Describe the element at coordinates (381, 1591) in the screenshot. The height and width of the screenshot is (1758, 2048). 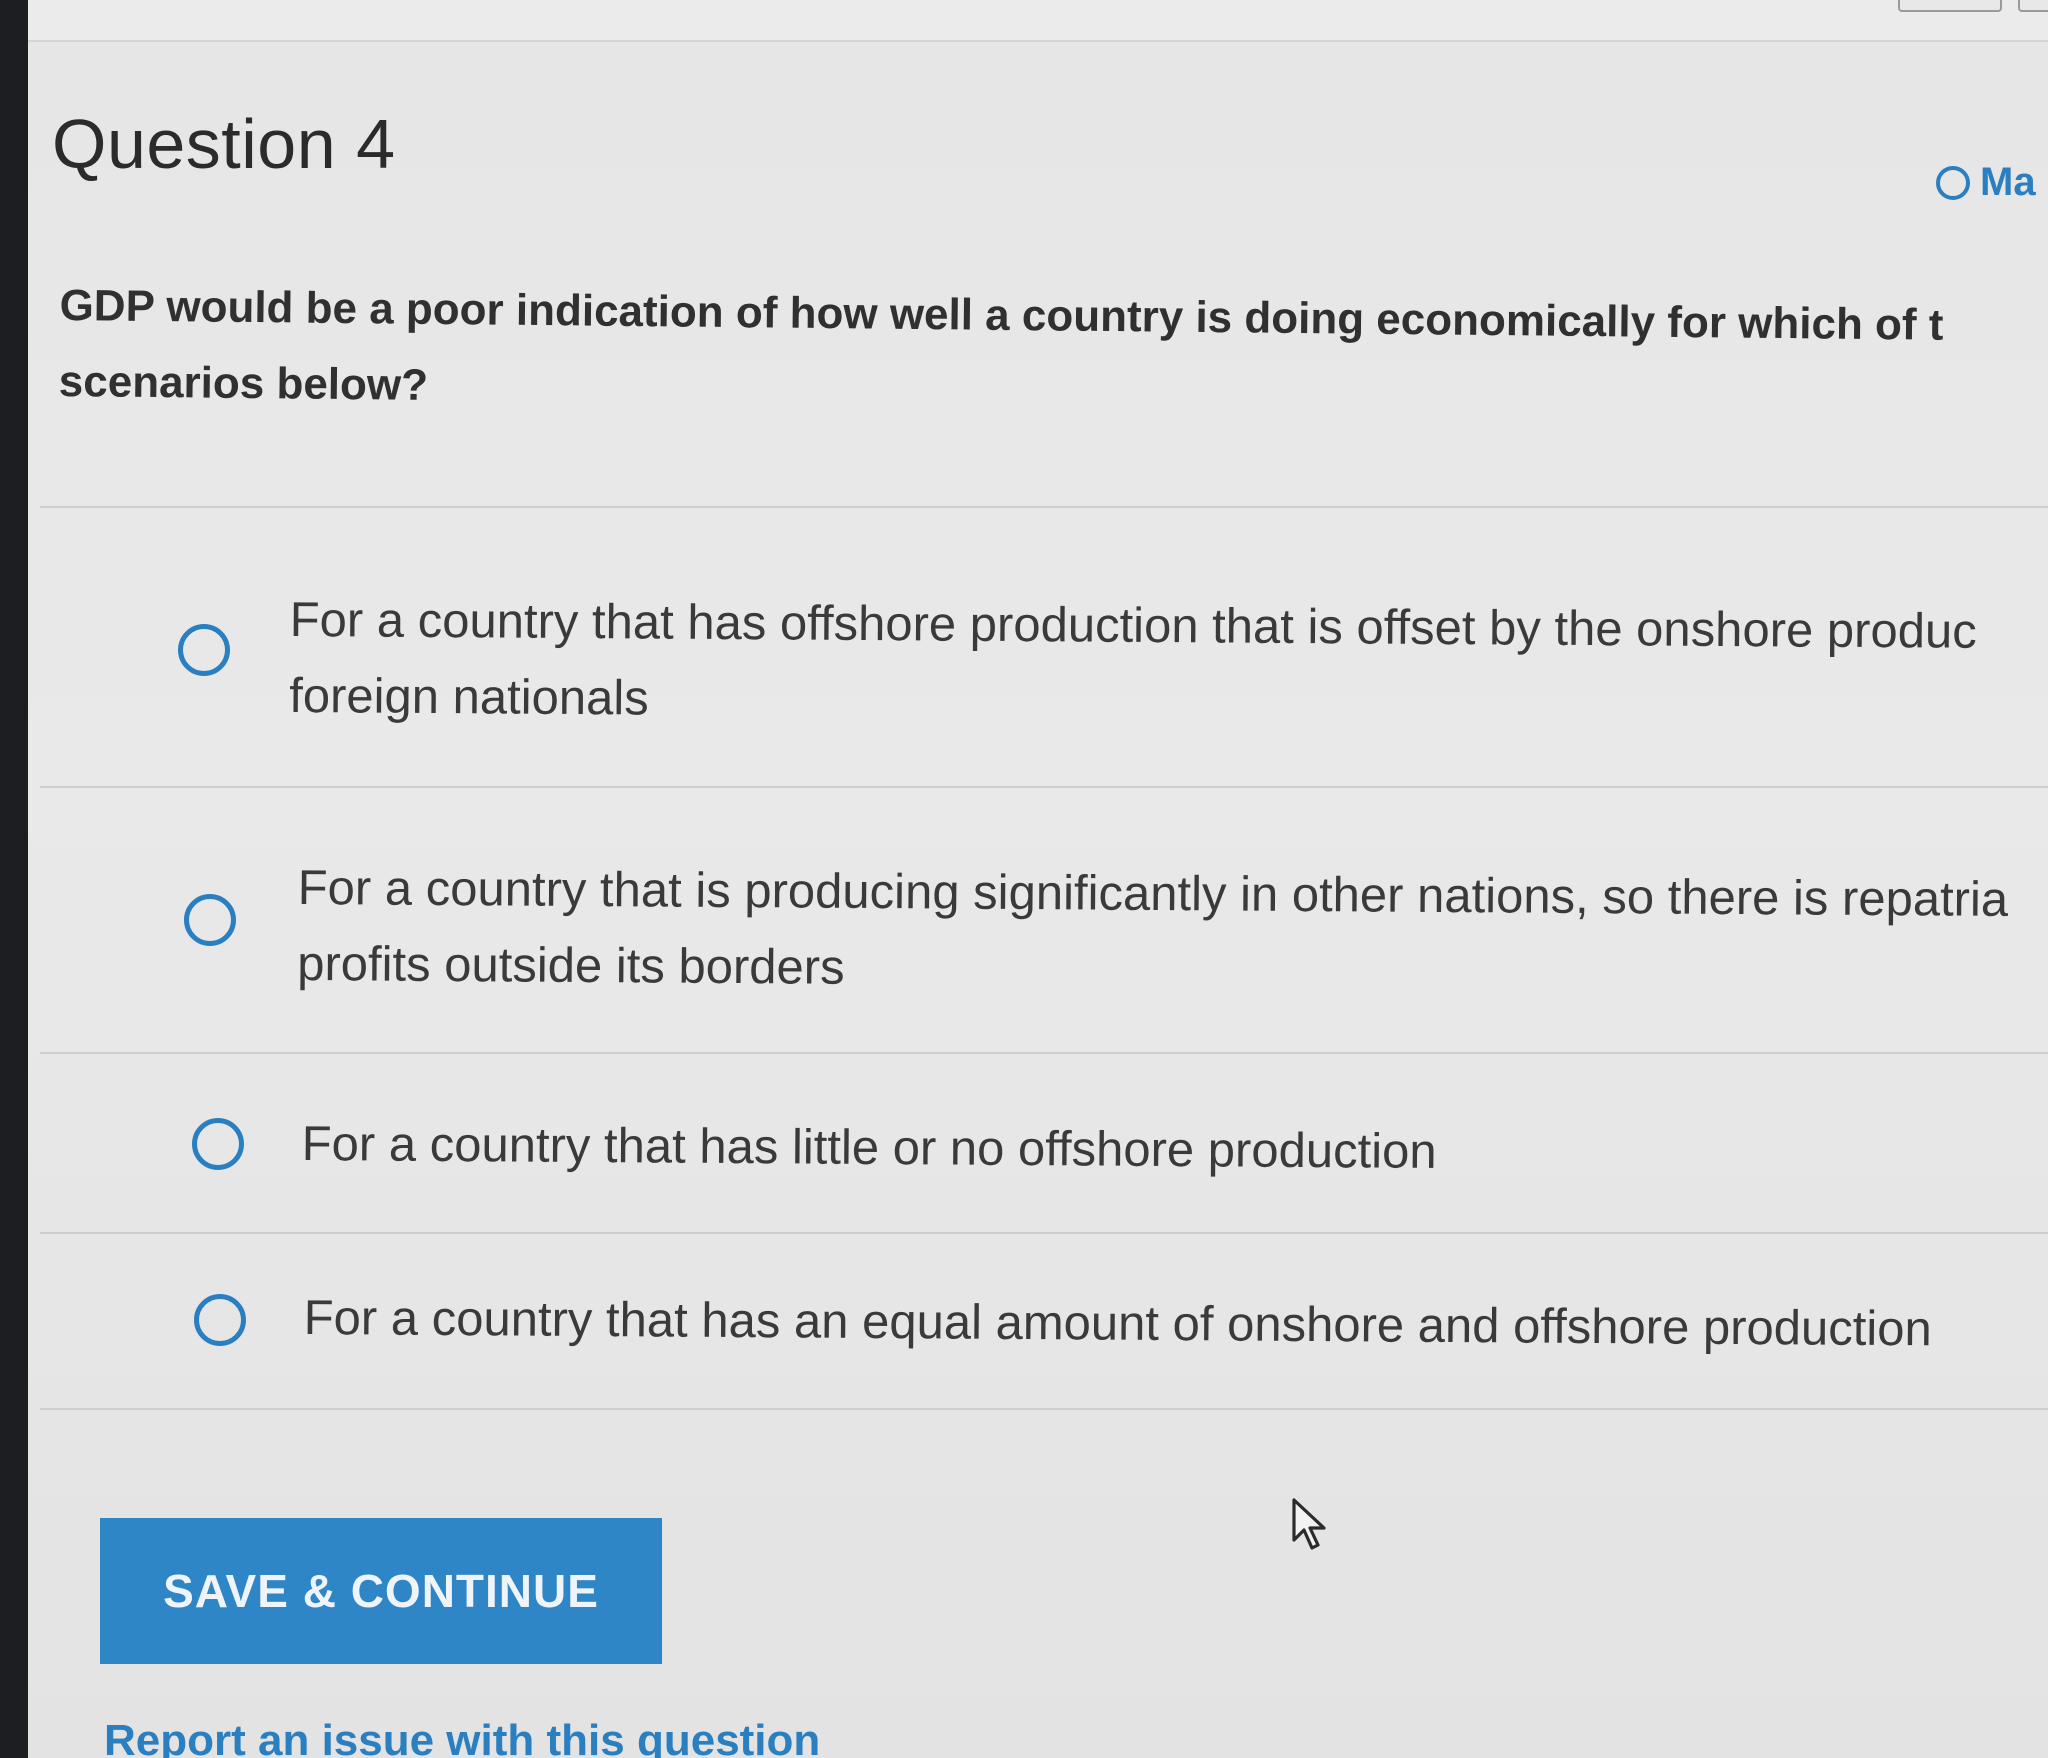
I see `save-continue-button: SAVE & CONTINUE` at that location.